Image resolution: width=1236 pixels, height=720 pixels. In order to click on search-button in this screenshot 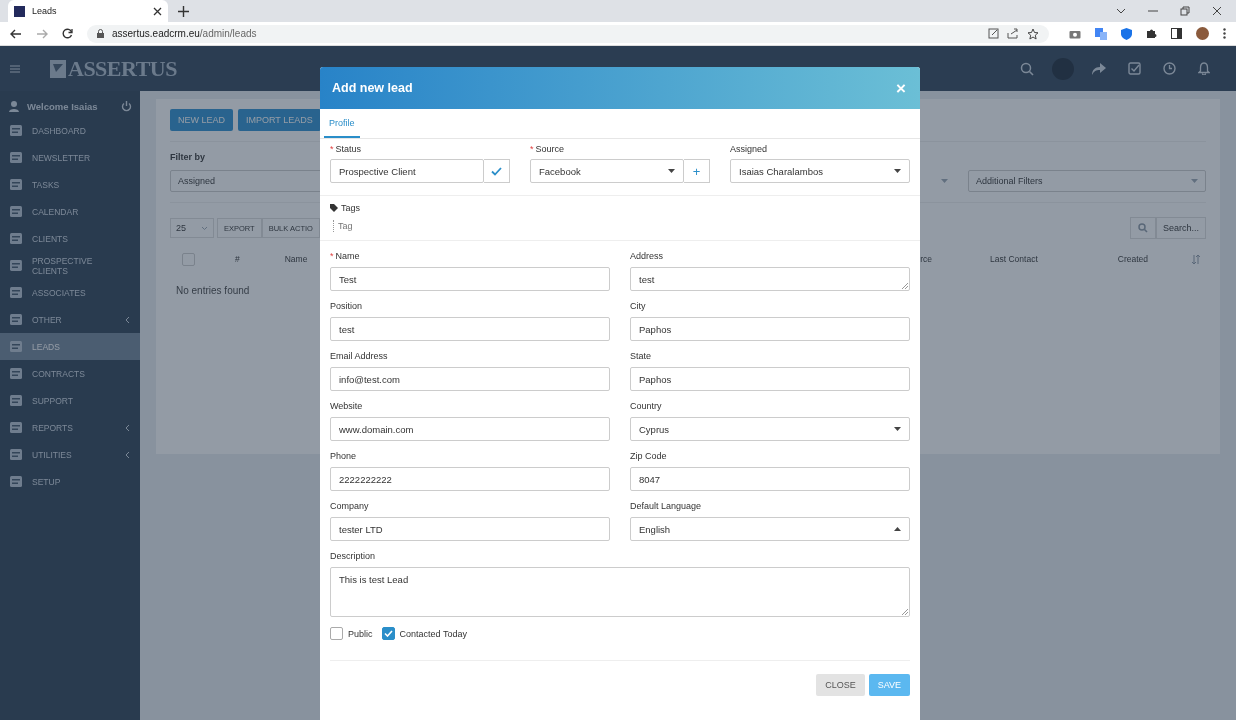, I will do `click(1143, 228)`.